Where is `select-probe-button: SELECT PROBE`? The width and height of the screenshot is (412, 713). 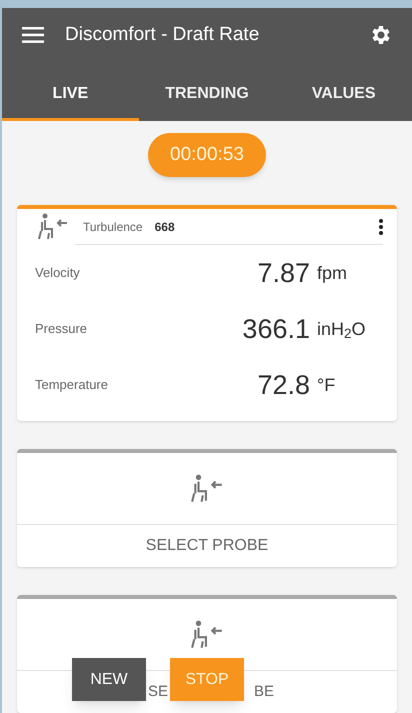
select-probe-button: SELECT PROBE is located at coordinates (207, 546).